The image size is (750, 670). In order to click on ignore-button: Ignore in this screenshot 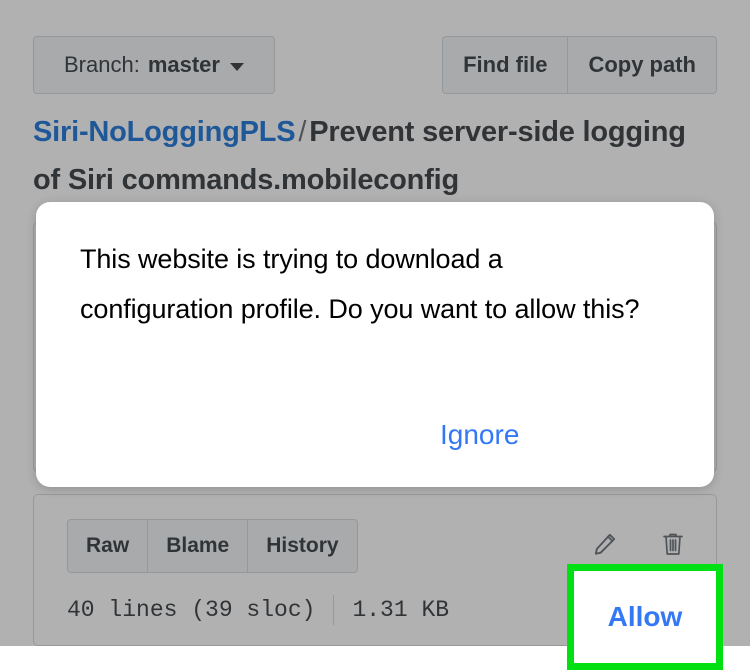, I will do `click(479, 435)`.